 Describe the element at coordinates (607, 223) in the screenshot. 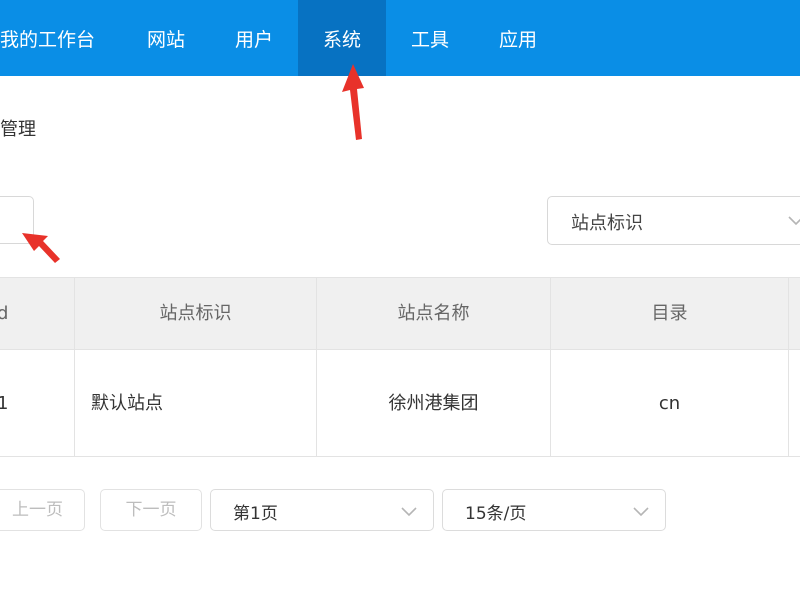

I see `select-label: 站点标识` at that location.